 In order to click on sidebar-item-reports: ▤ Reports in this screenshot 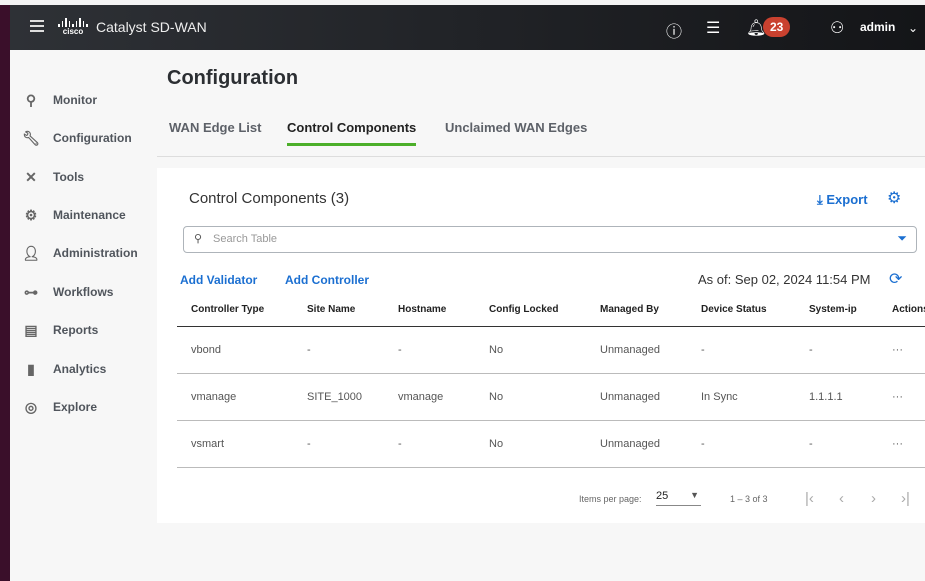, I will do `click(60, 330)`.